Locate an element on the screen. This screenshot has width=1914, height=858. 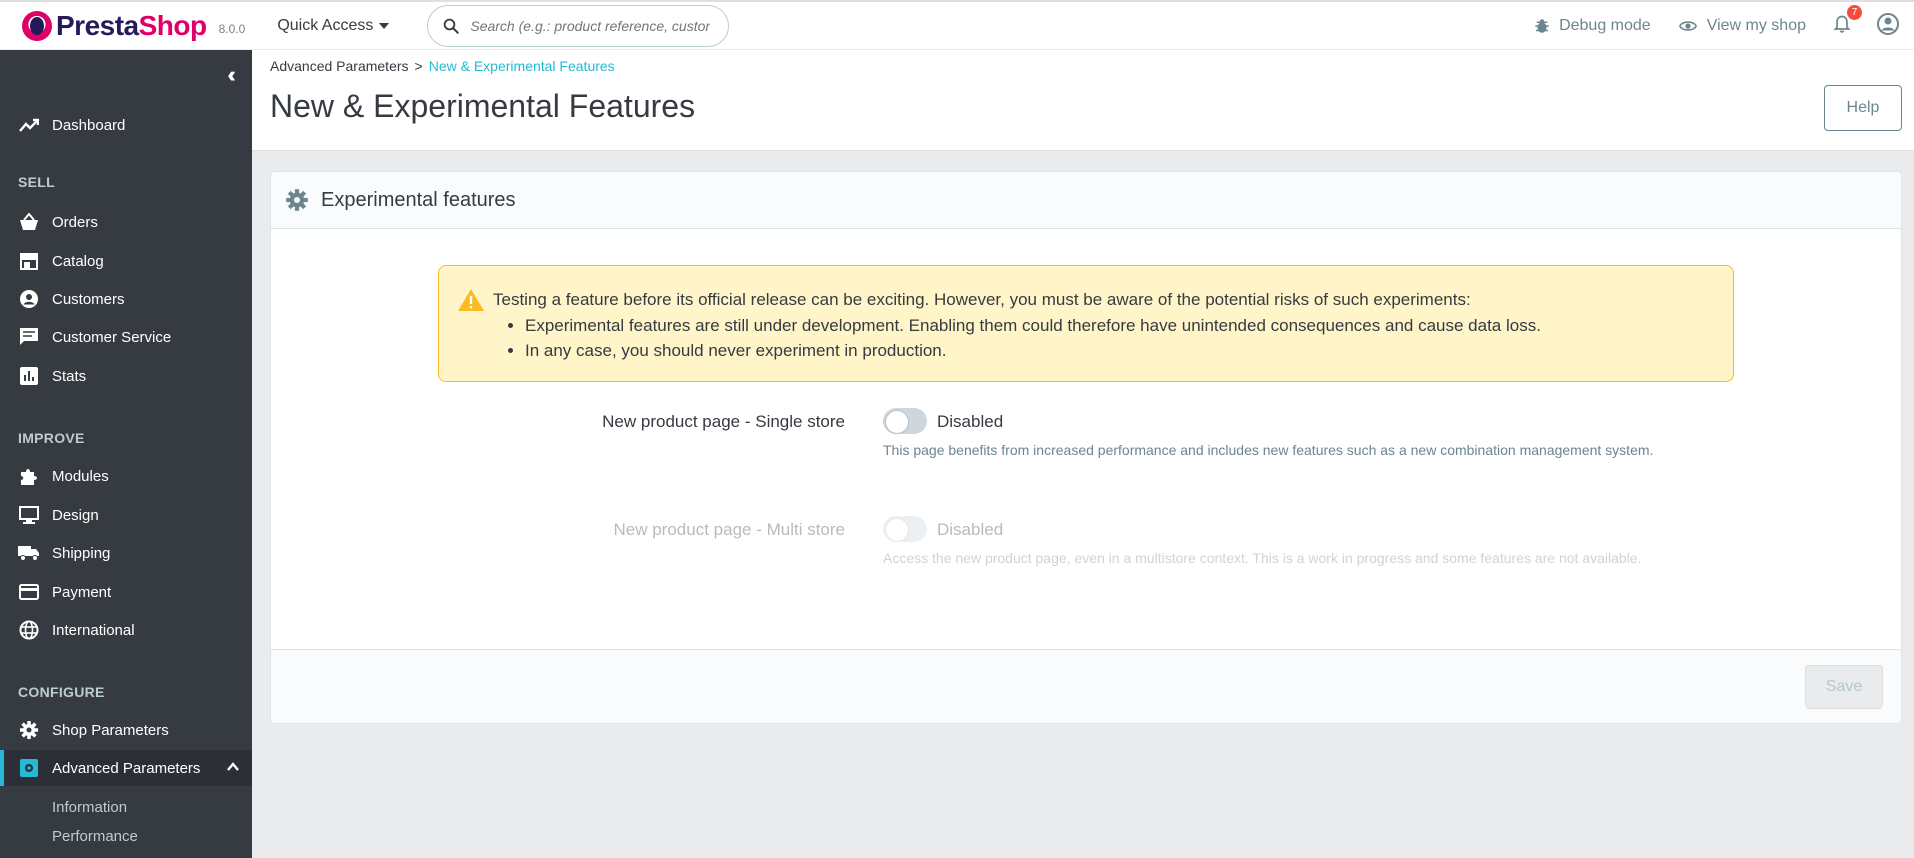
prestashop-logo-icon is located at coordinates (37, 25).